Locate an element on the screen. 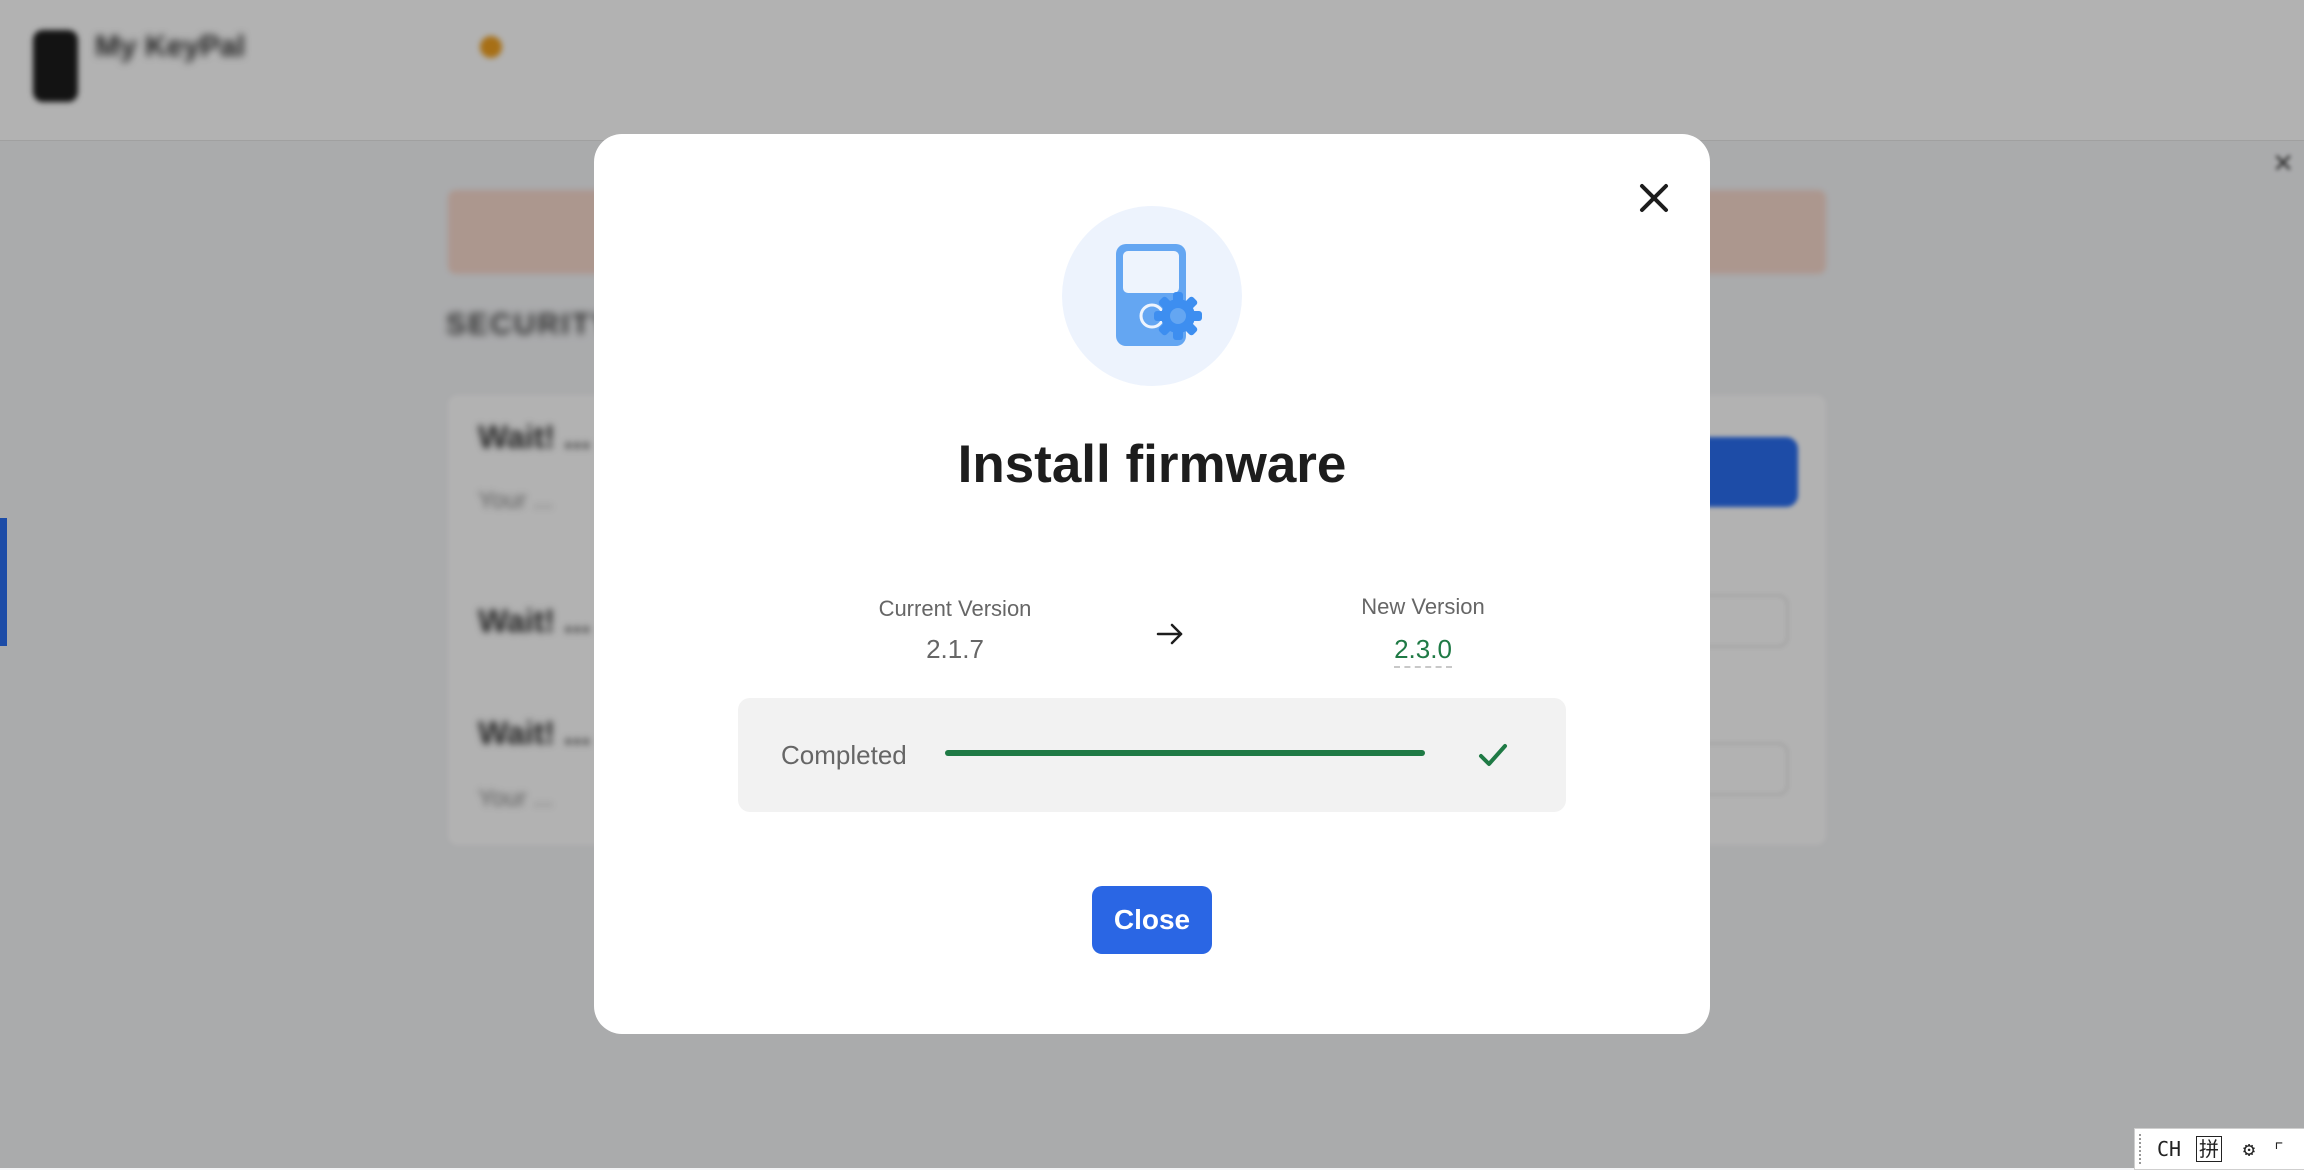  close-button: Close is located at coordinates (1152, 920).